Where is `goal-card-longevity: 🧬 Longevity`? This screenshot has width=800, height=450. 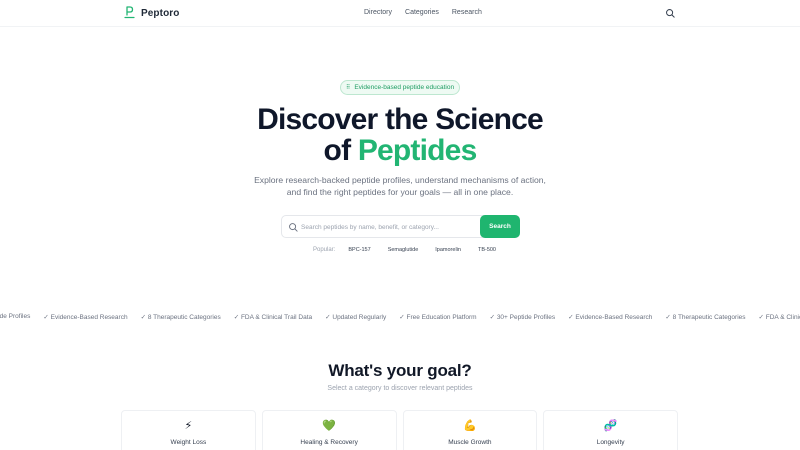 goal-card-longevity: 🧬 Longevity is located at coordinates (610, 430).